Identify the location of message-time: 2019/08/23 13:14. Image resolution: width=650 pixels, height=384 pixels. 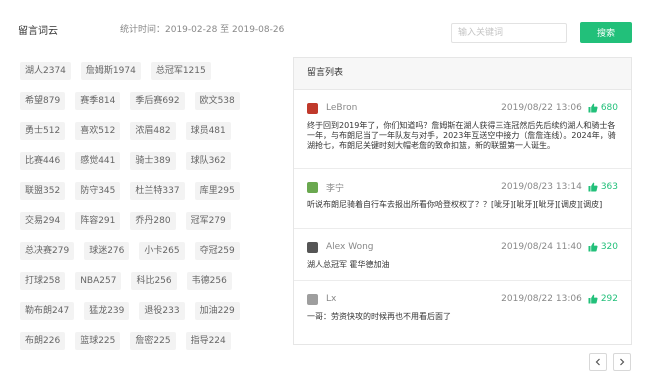
(541, 187).